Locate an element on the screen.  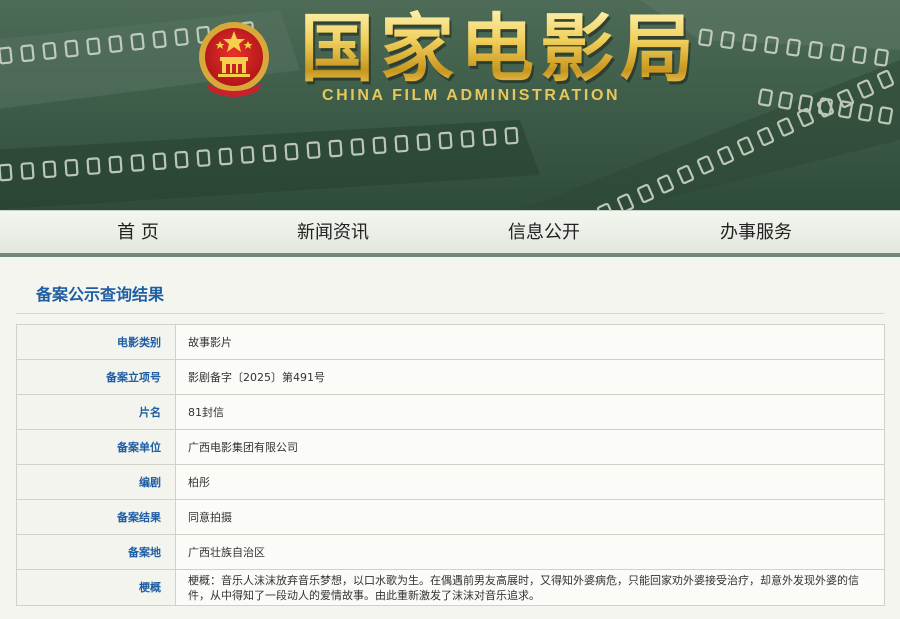
table-row: 电影类别 故事影片 is located at coordinates (450, 342).